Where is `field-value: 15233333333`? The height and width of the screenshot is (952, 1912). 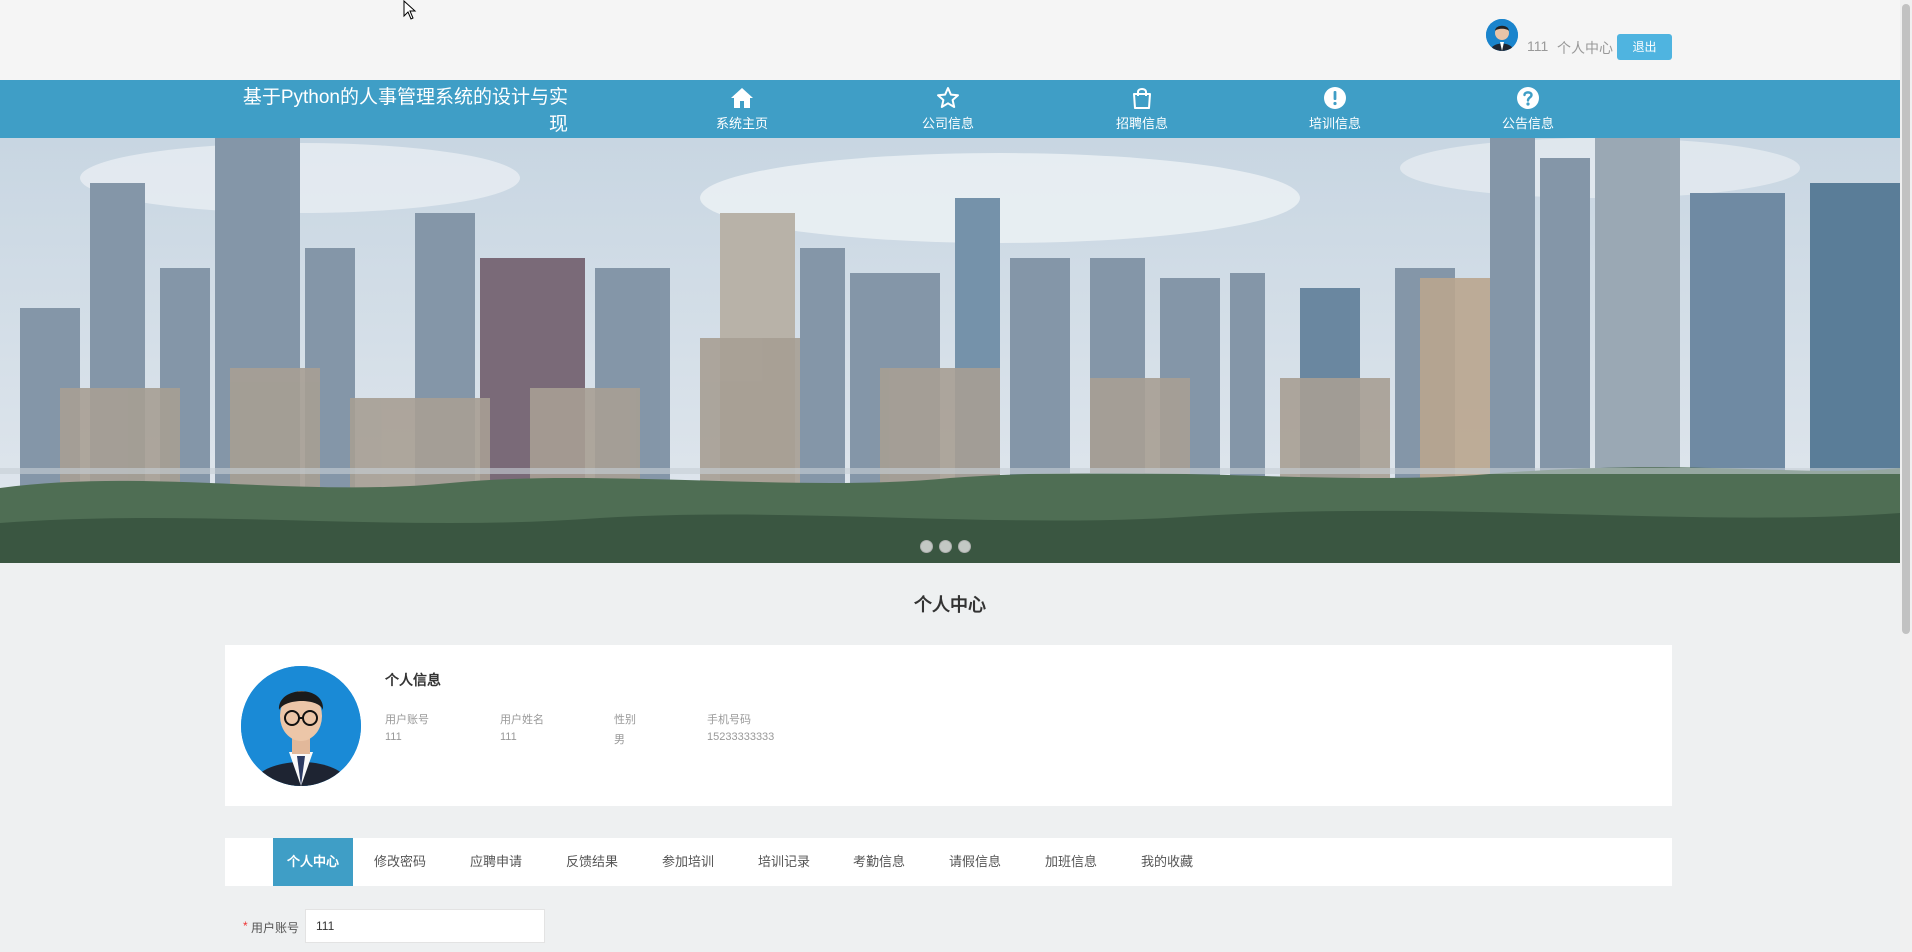
field-value: 15233333333 is located at coordinates (741, 737).